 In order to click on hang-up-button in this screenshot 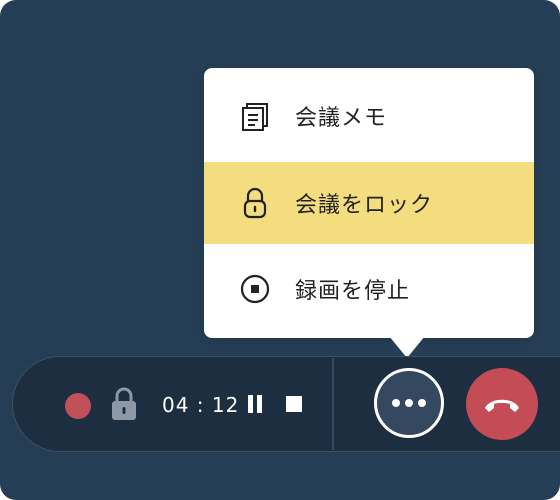, I will do `click(502, 404)`.